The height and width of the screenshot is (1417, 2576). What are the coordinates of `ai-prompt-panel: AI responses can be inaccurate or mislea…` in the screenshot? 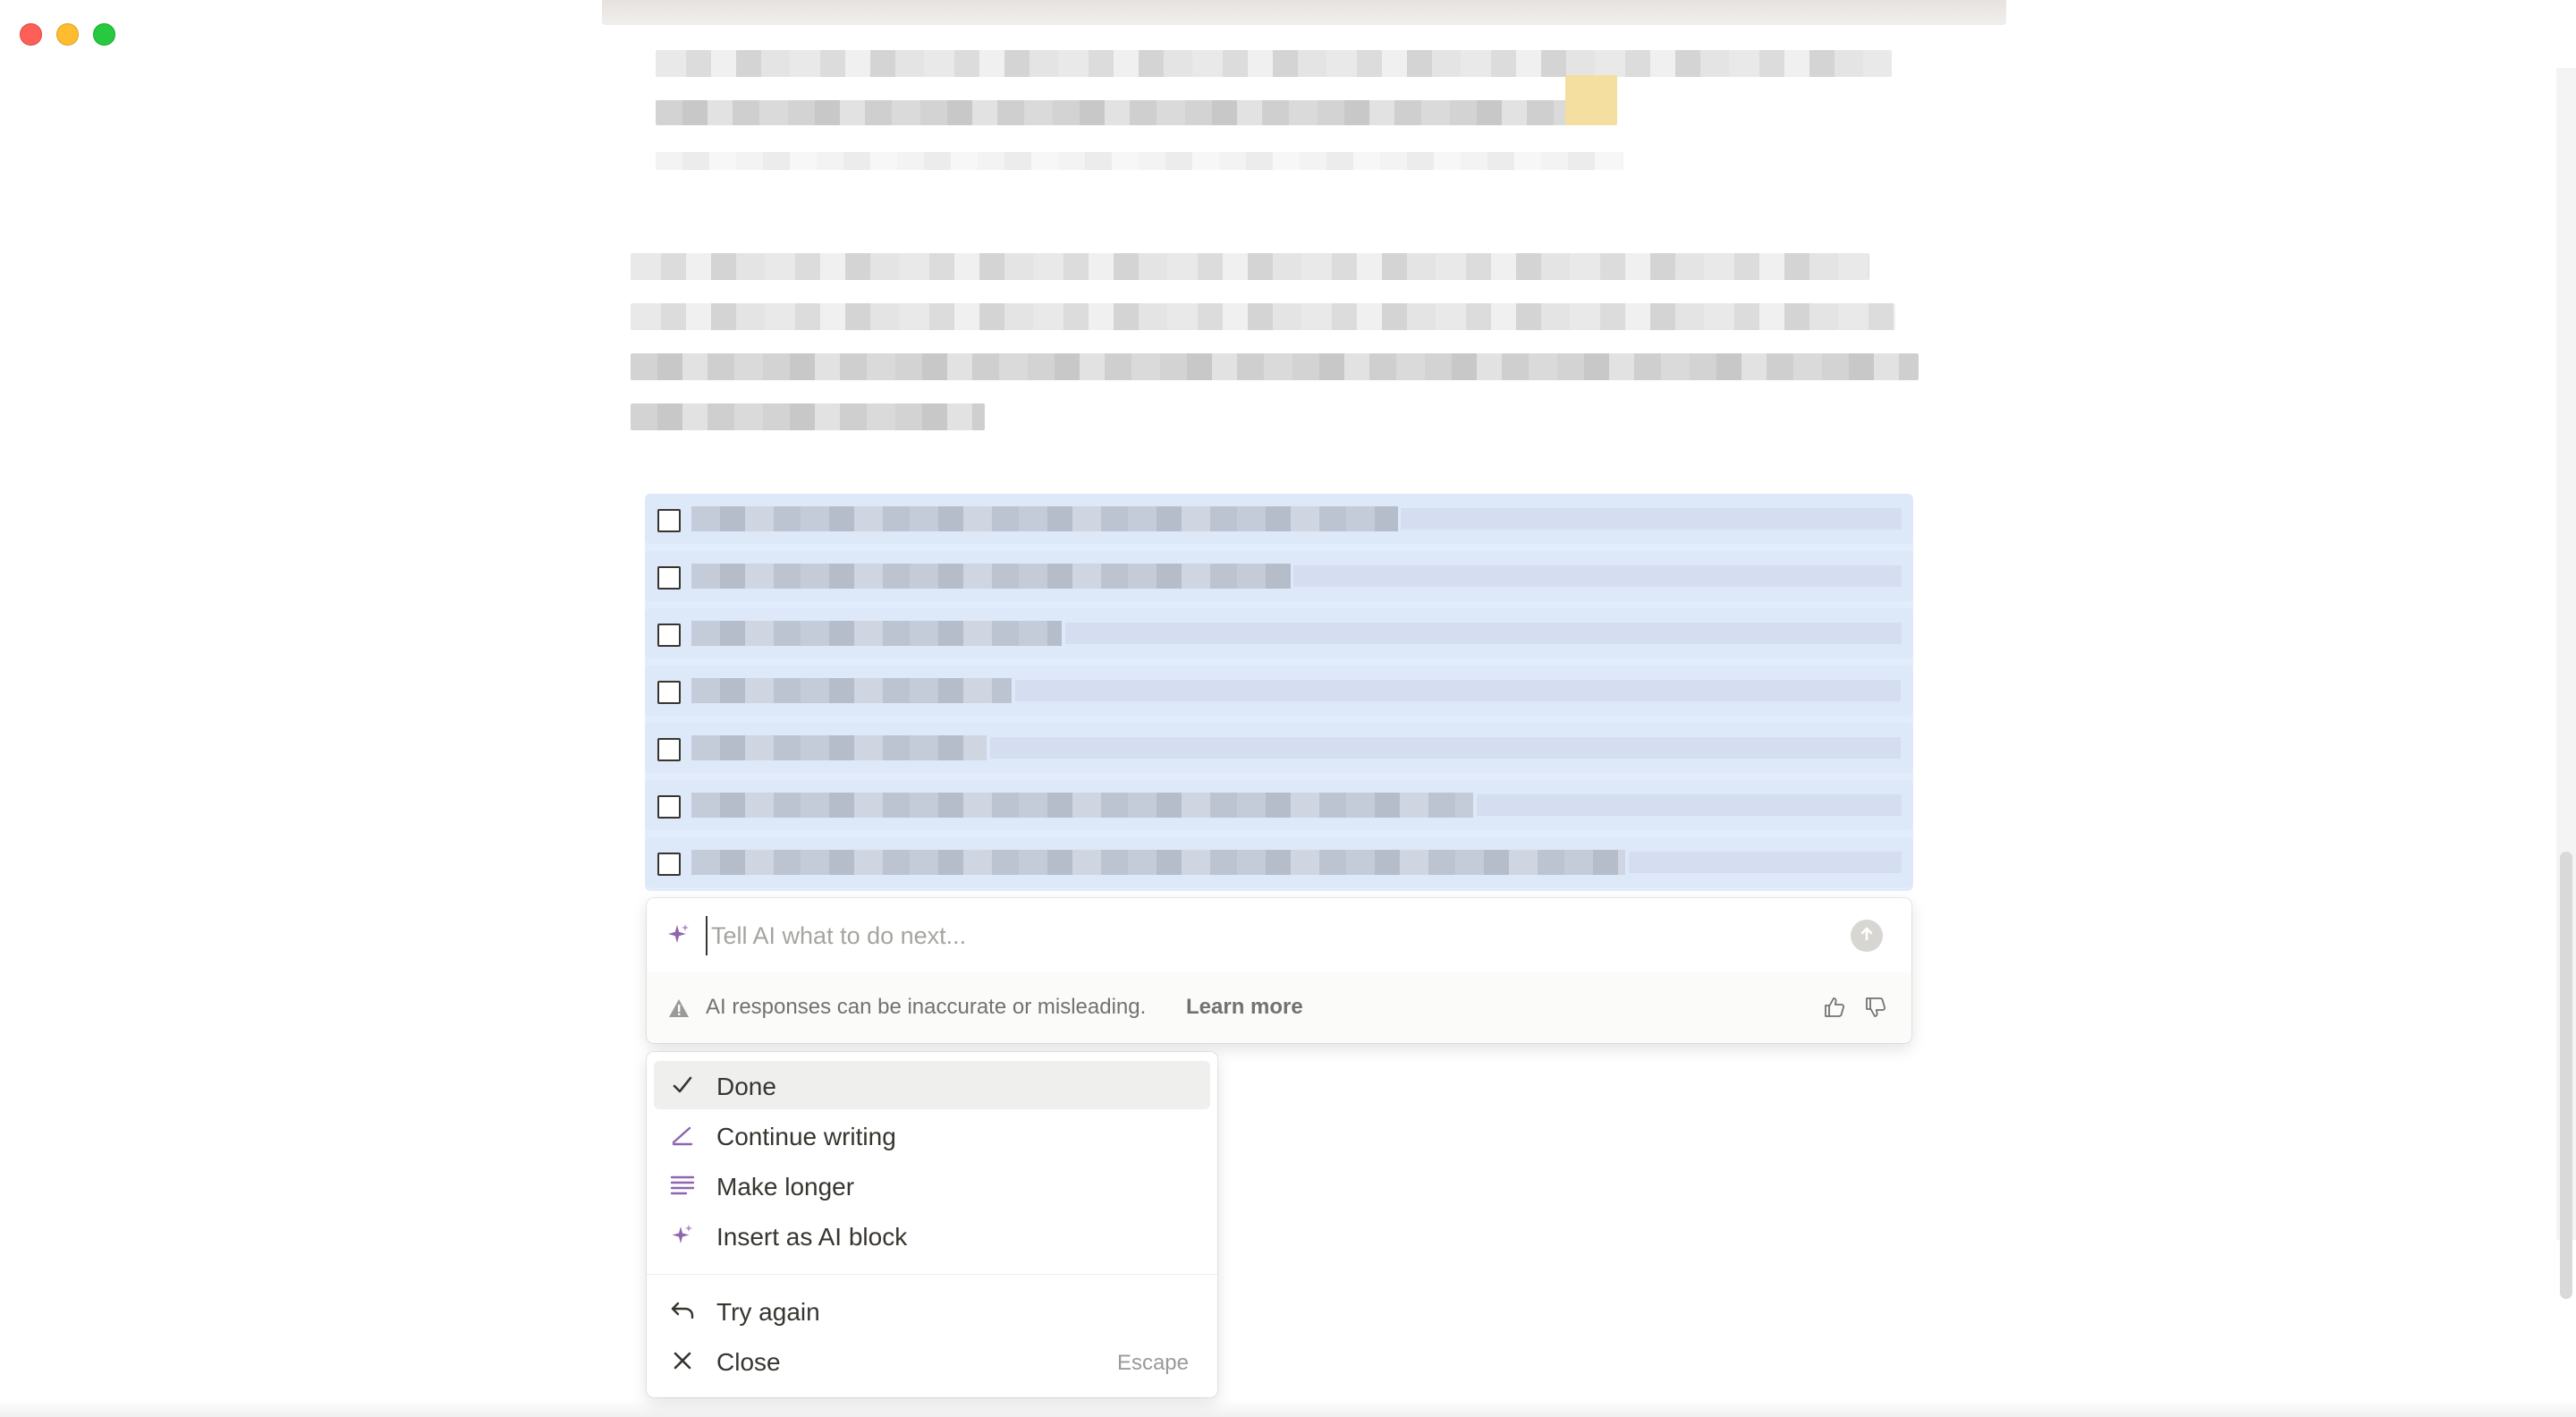 It's located at (1279, 970).